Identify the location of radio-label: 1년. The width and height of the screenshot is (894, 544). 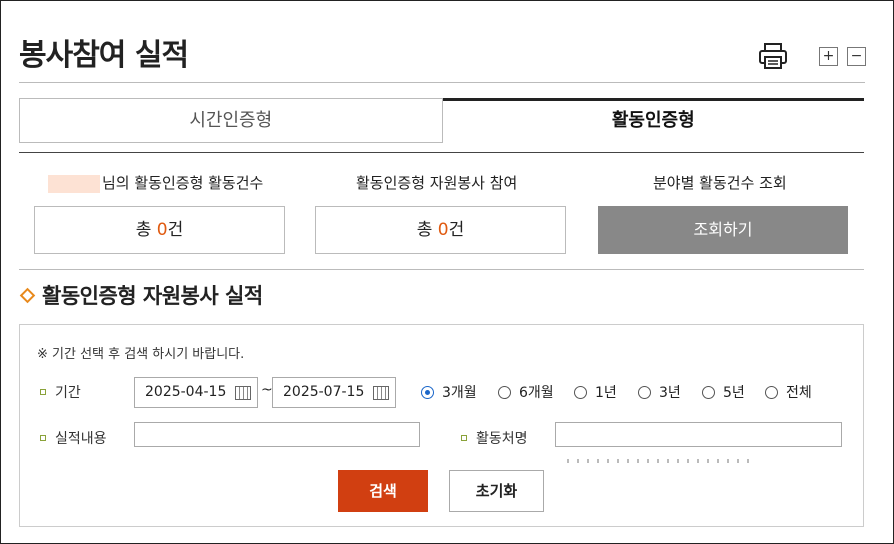
(606, 393).